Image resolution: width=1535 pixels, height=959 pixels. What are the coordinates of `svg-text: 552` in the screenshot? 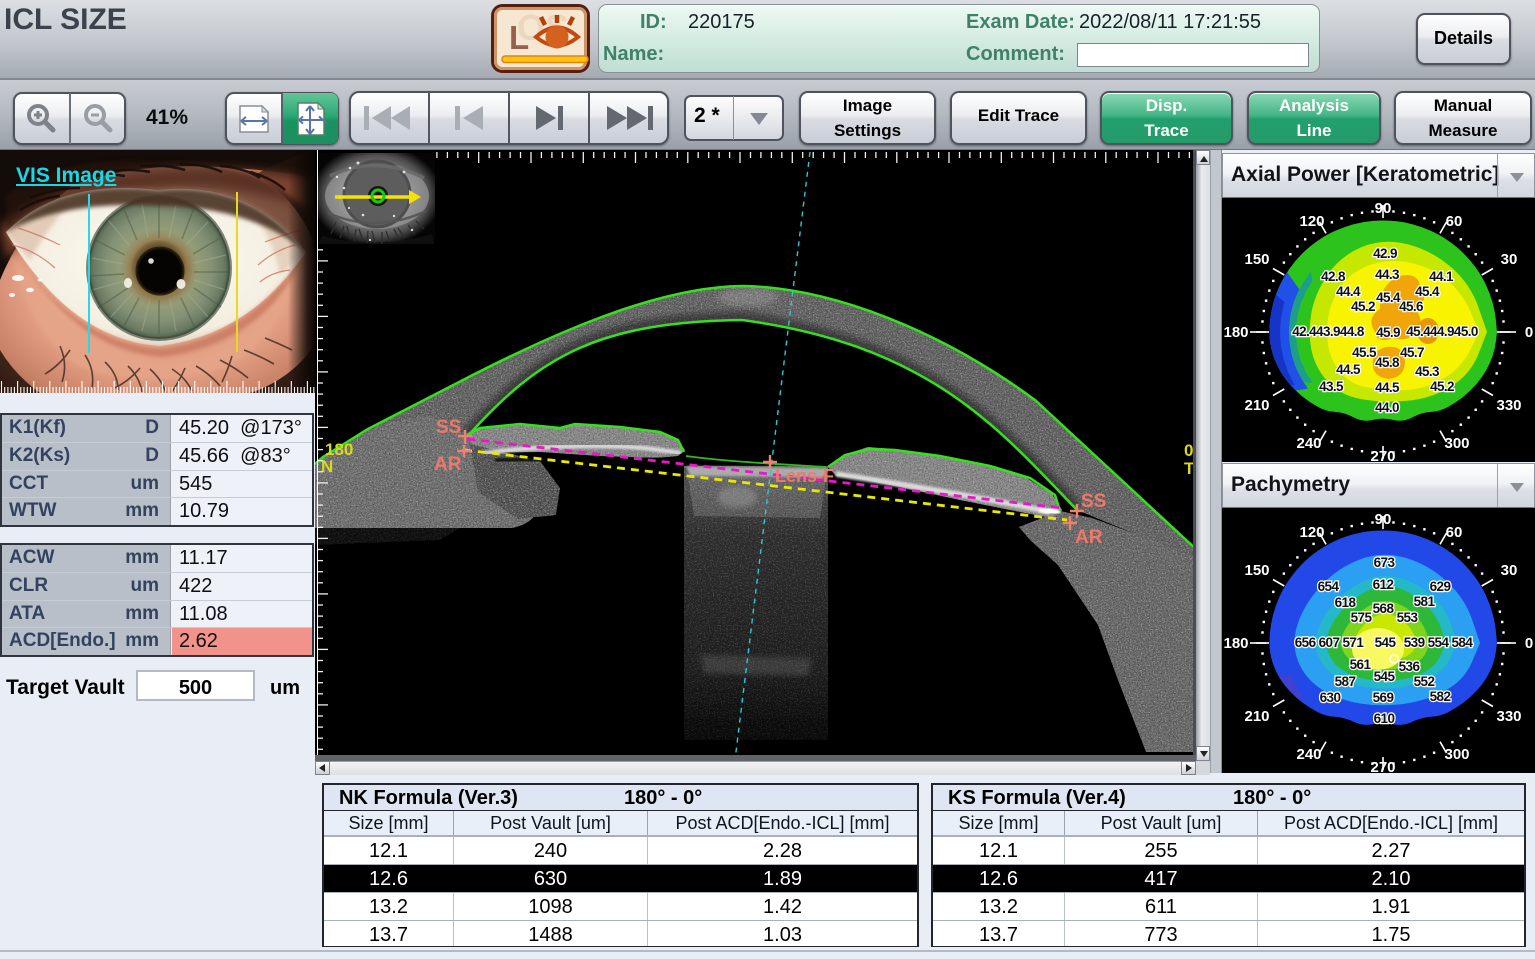 It's located at (1424, 681).